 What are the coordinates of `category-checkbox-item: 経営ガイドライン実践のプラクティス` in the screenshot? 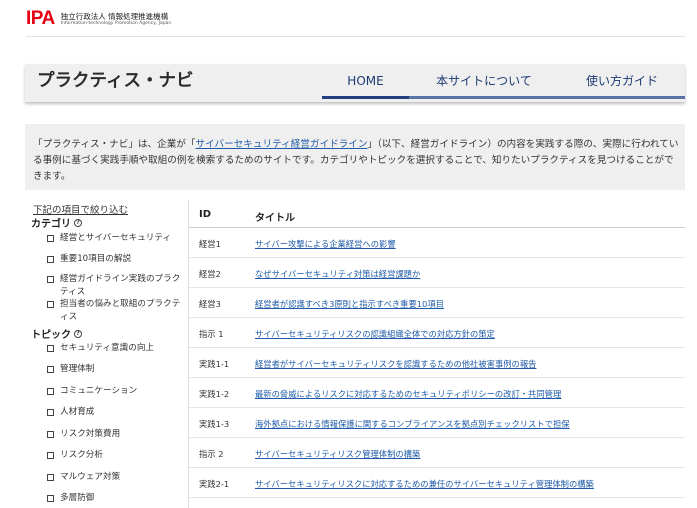 It's located at (114, 286).